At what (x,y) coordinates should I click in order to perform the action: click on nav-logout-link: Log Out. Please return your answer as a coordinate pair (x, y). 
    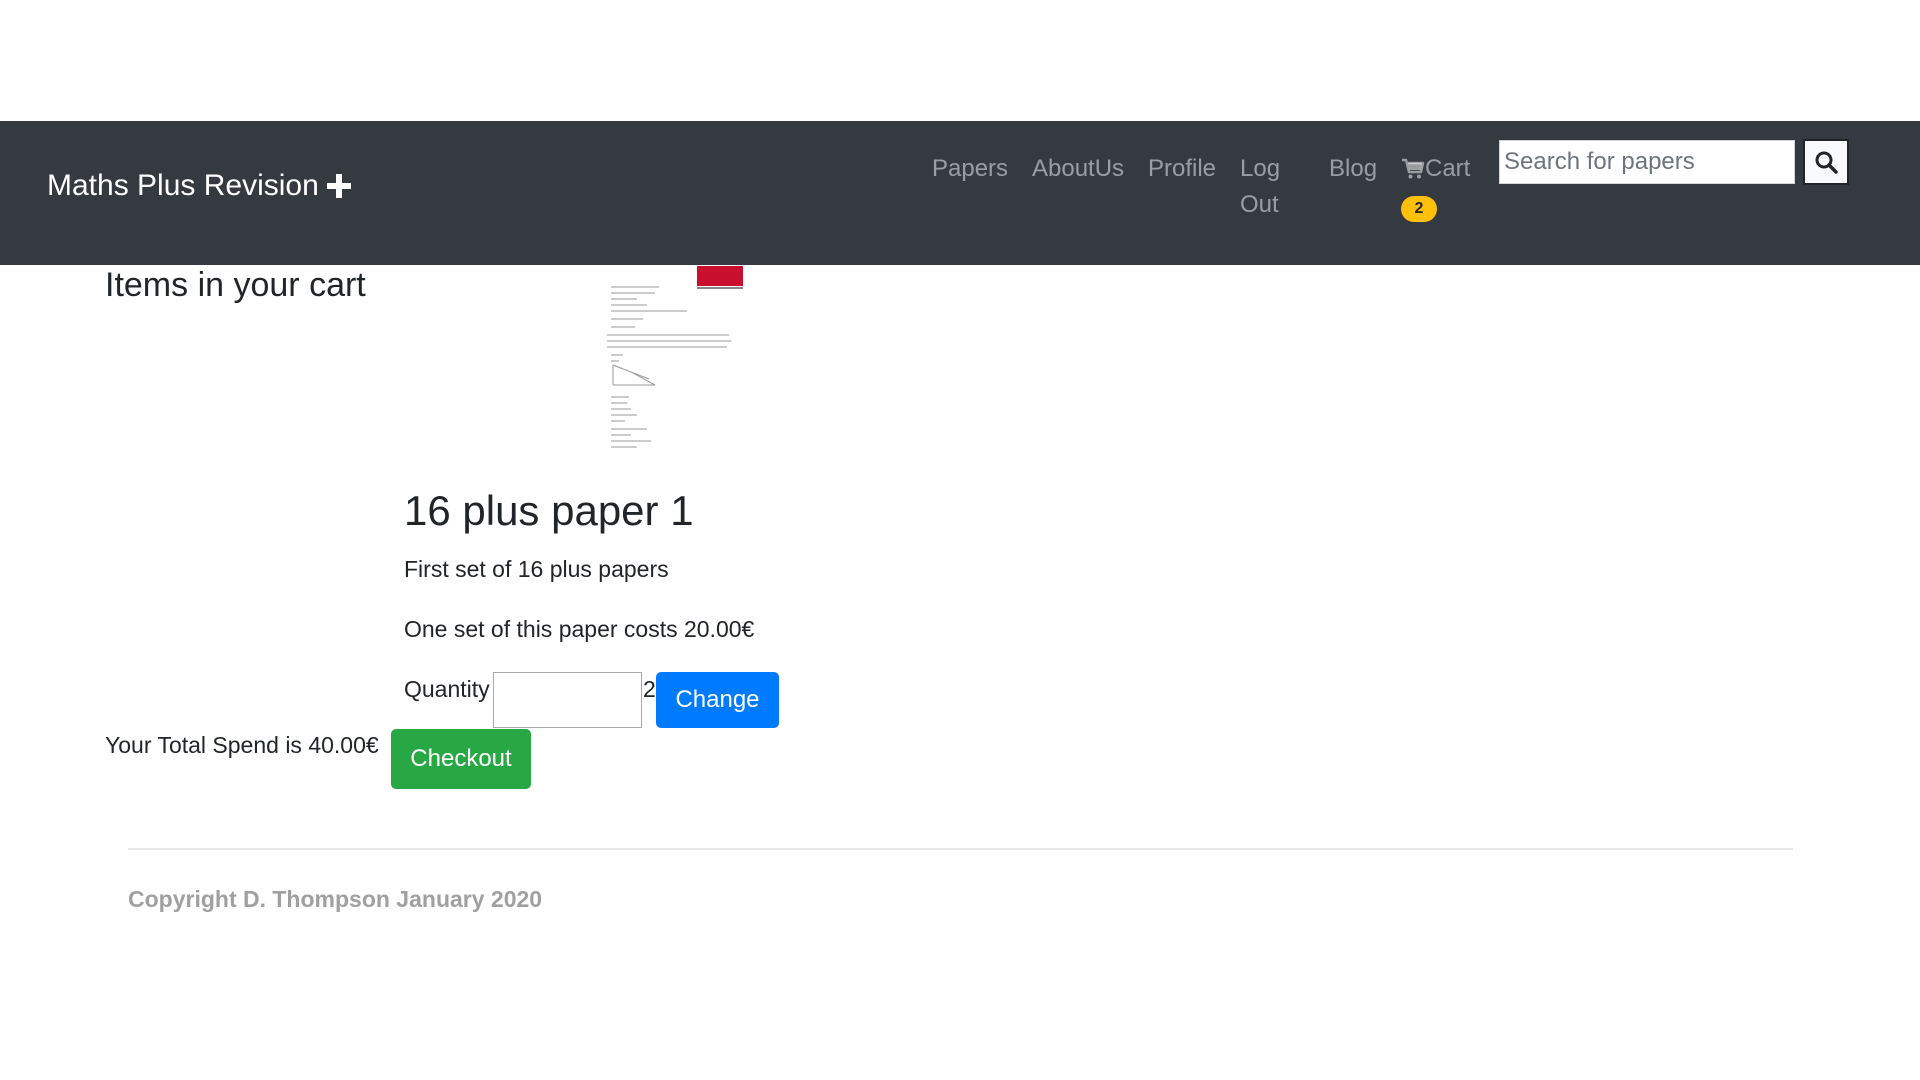
    Looking at the image, I should click on (1270, 187).